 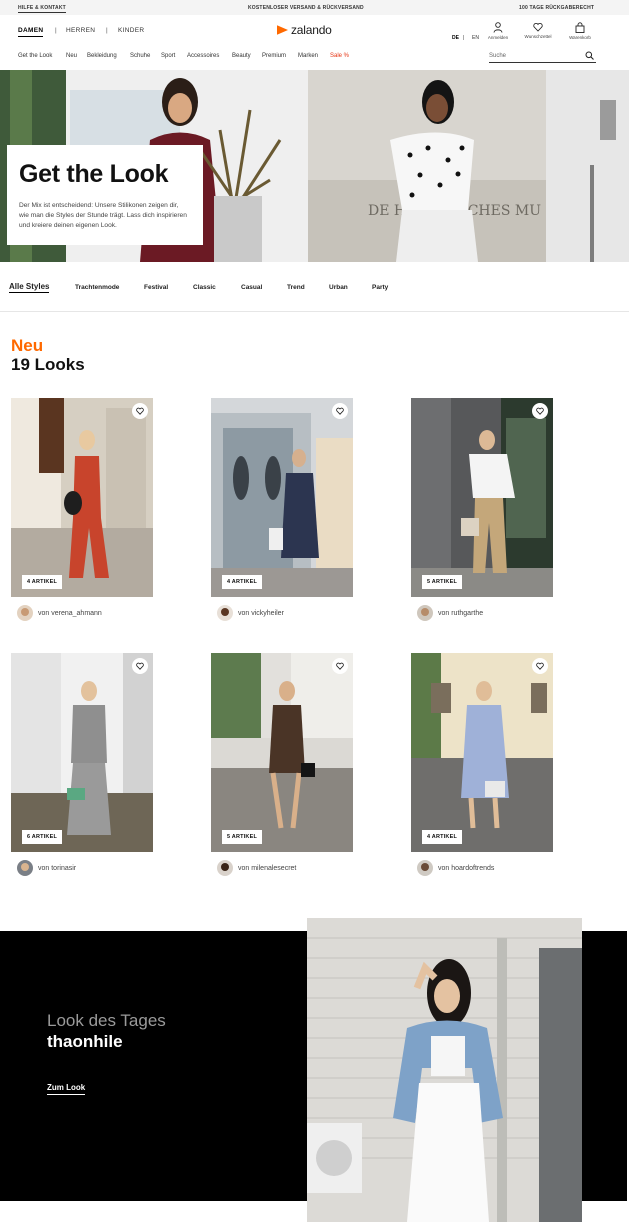 I want to click on style-tab-casual: Casual, so click(x=251, y=287).